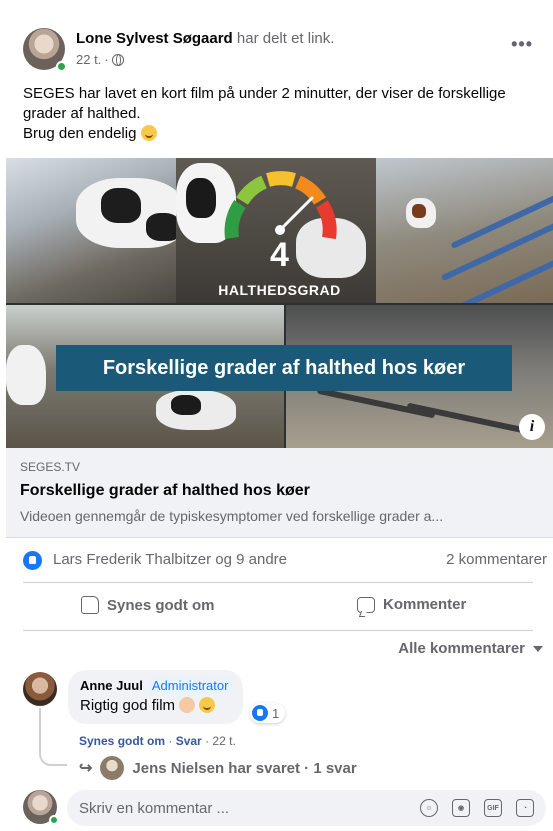 Image resolution: width=553 pixels, height=831 pixels. I want to click on like-button-label: Synes godt om, so click(161, 605).